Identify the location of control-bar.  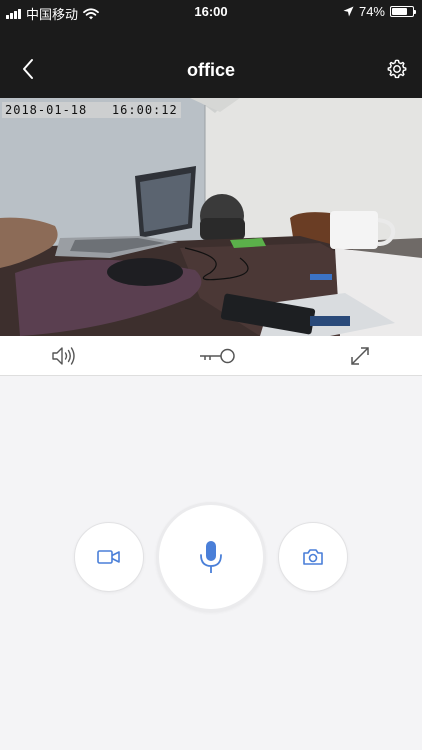
(211, 356).